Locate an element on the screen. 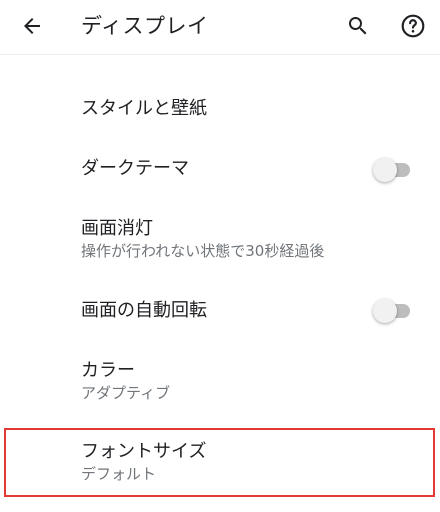 Image resolution: width=440 pixels, height=512 pixels. search-button is located at coordinates (358, 26).